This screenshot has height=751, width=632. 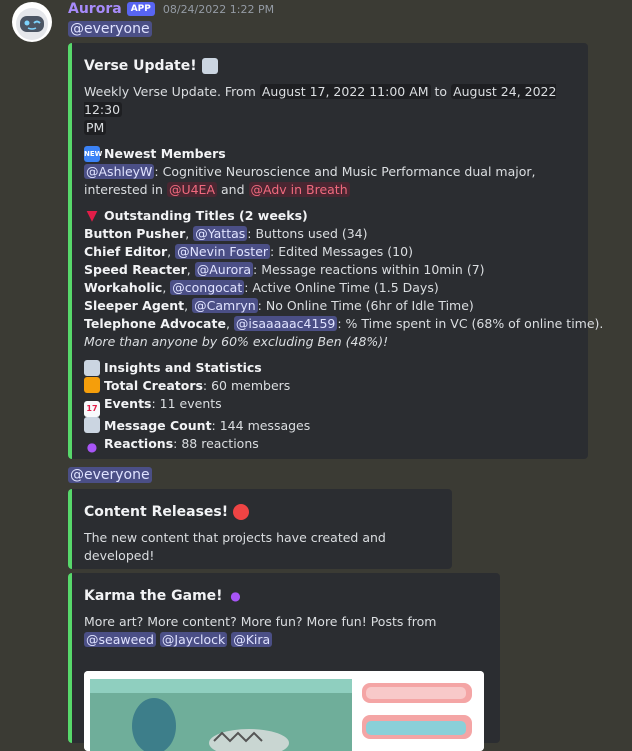 What do you see at coordinates (220, 233) in the screenshot?
I see `user-mention: @Yattas` at bounding box center [220, 233].